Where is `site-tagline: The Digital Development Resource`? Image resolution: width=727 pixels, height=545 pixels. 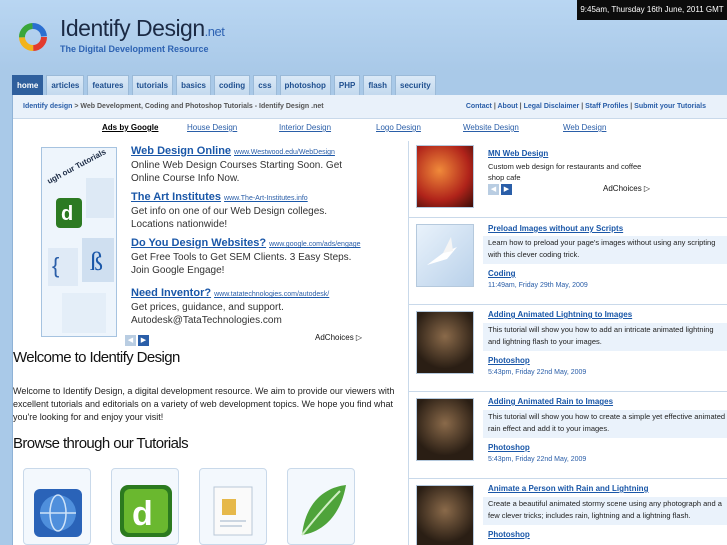 site-tagline: The Digital Development Resource is located at coordinates (134, 49).